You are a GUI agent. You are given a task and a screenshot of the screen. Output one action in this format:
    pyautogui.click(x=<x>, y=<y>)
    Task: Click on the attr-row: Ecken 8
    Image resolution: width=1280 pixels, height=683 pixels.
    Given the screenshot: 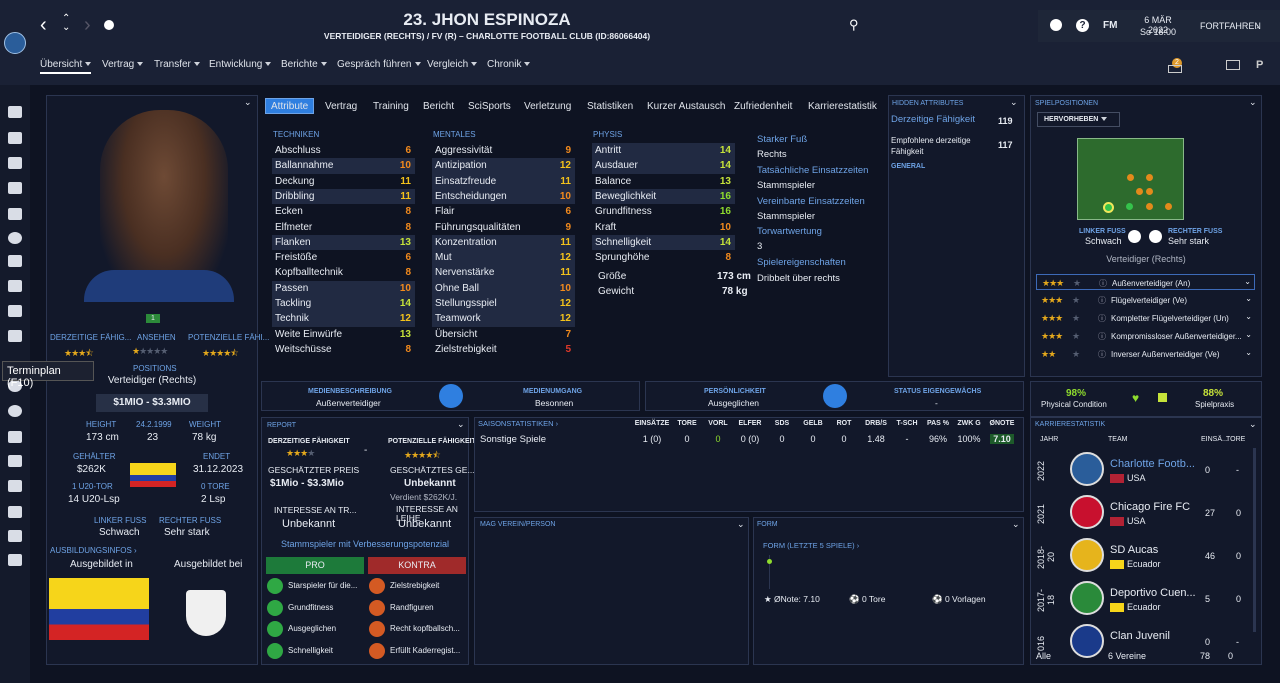 What is the action you would take?
    pyautogui.click(x=343, y=211)
    